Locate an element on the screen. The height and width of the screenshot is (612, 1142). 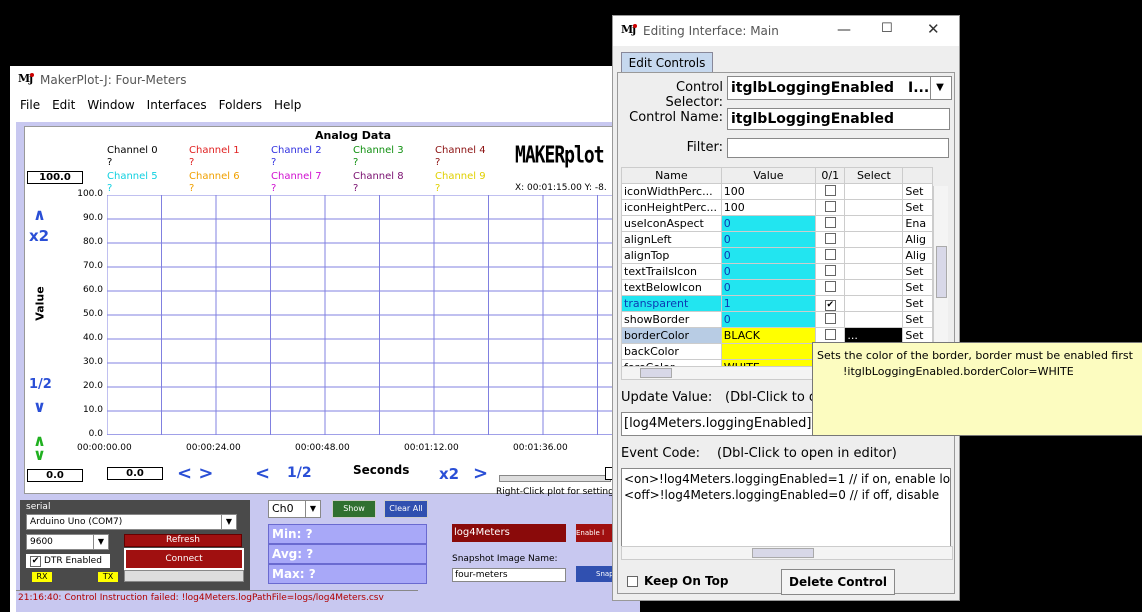
property-row: useIconAspect 0 Ena is located at coordinates (777, 223).